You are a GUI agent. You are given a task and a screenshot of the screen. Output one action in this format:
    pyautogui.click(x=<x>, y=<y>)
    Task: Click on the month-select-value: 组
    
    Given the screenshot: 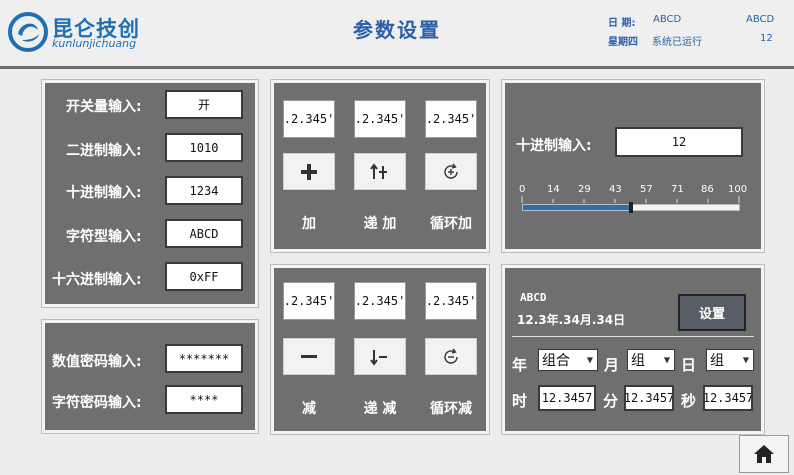 What is the action you would take?
    pyautogui.click(x=638, y=361)
    